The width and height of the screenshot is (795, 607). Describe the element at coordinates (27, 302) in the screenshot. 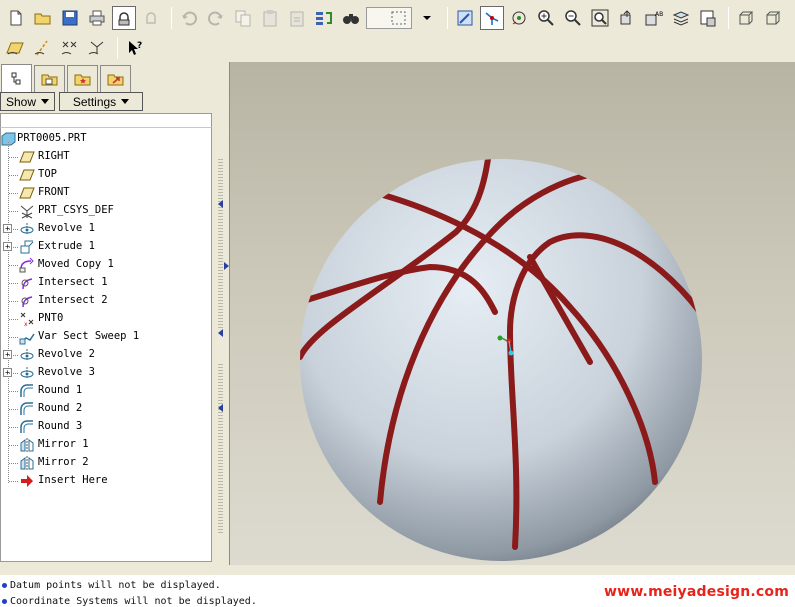

I see `intersect-icon` at that location.